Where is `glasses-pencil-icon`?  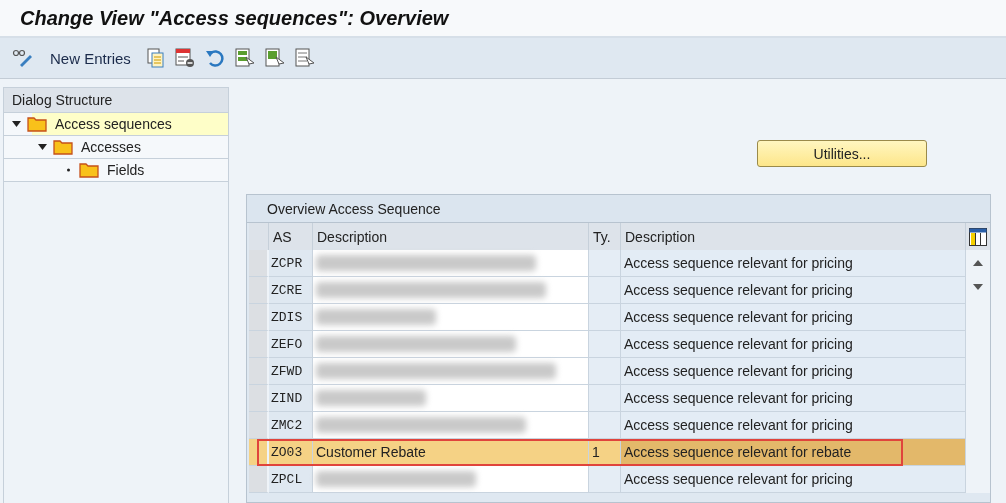
glasses-pencil-icon is located at coordinates (23, 58).